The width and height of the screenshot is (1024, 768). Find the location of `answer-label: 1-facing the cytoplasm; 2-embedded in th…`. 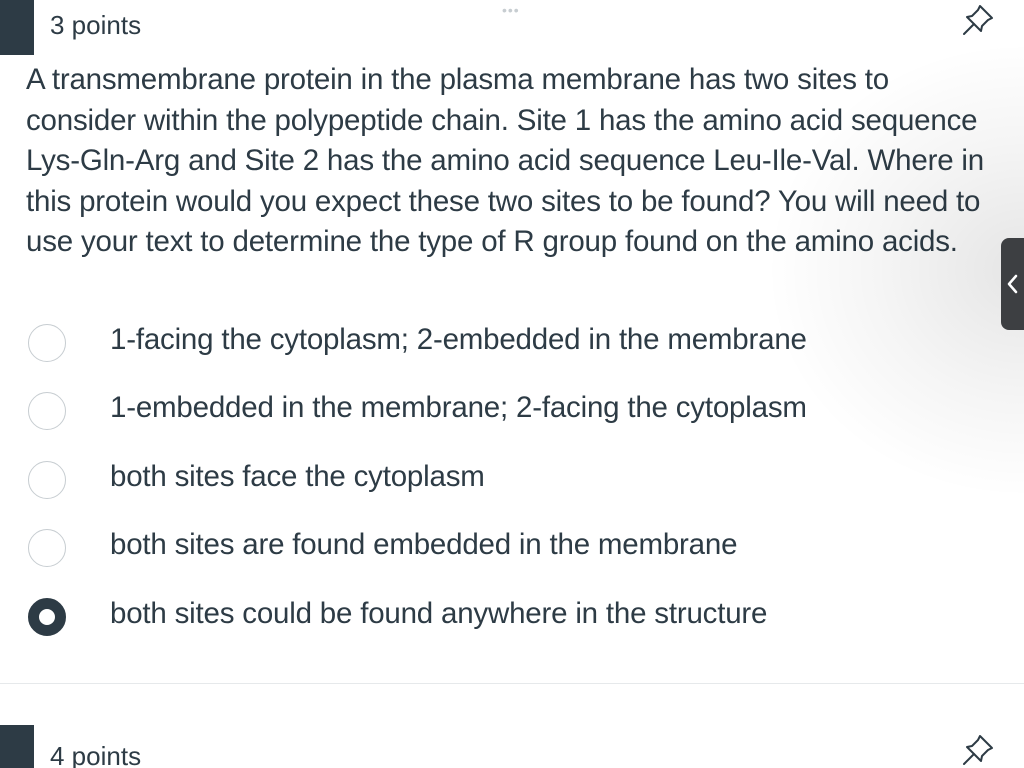

answer-label: 1-facing the cytoplasm; 2-embedded in th… is located at coordinates (458, 340).